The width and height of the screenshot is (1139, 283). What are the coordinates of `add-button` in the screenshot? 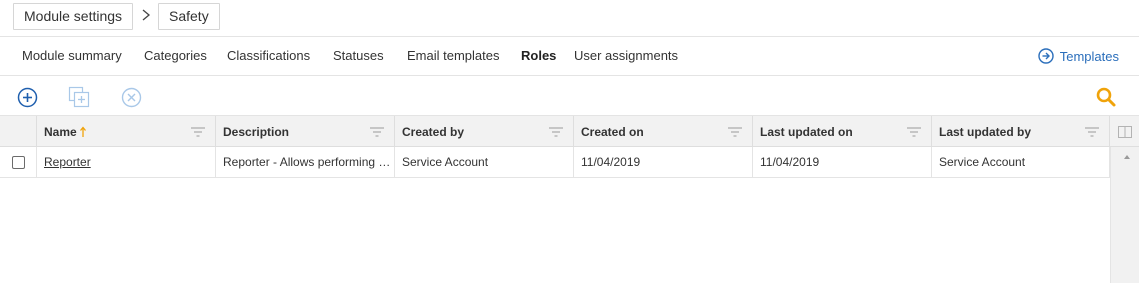 It's located at (27, 97).